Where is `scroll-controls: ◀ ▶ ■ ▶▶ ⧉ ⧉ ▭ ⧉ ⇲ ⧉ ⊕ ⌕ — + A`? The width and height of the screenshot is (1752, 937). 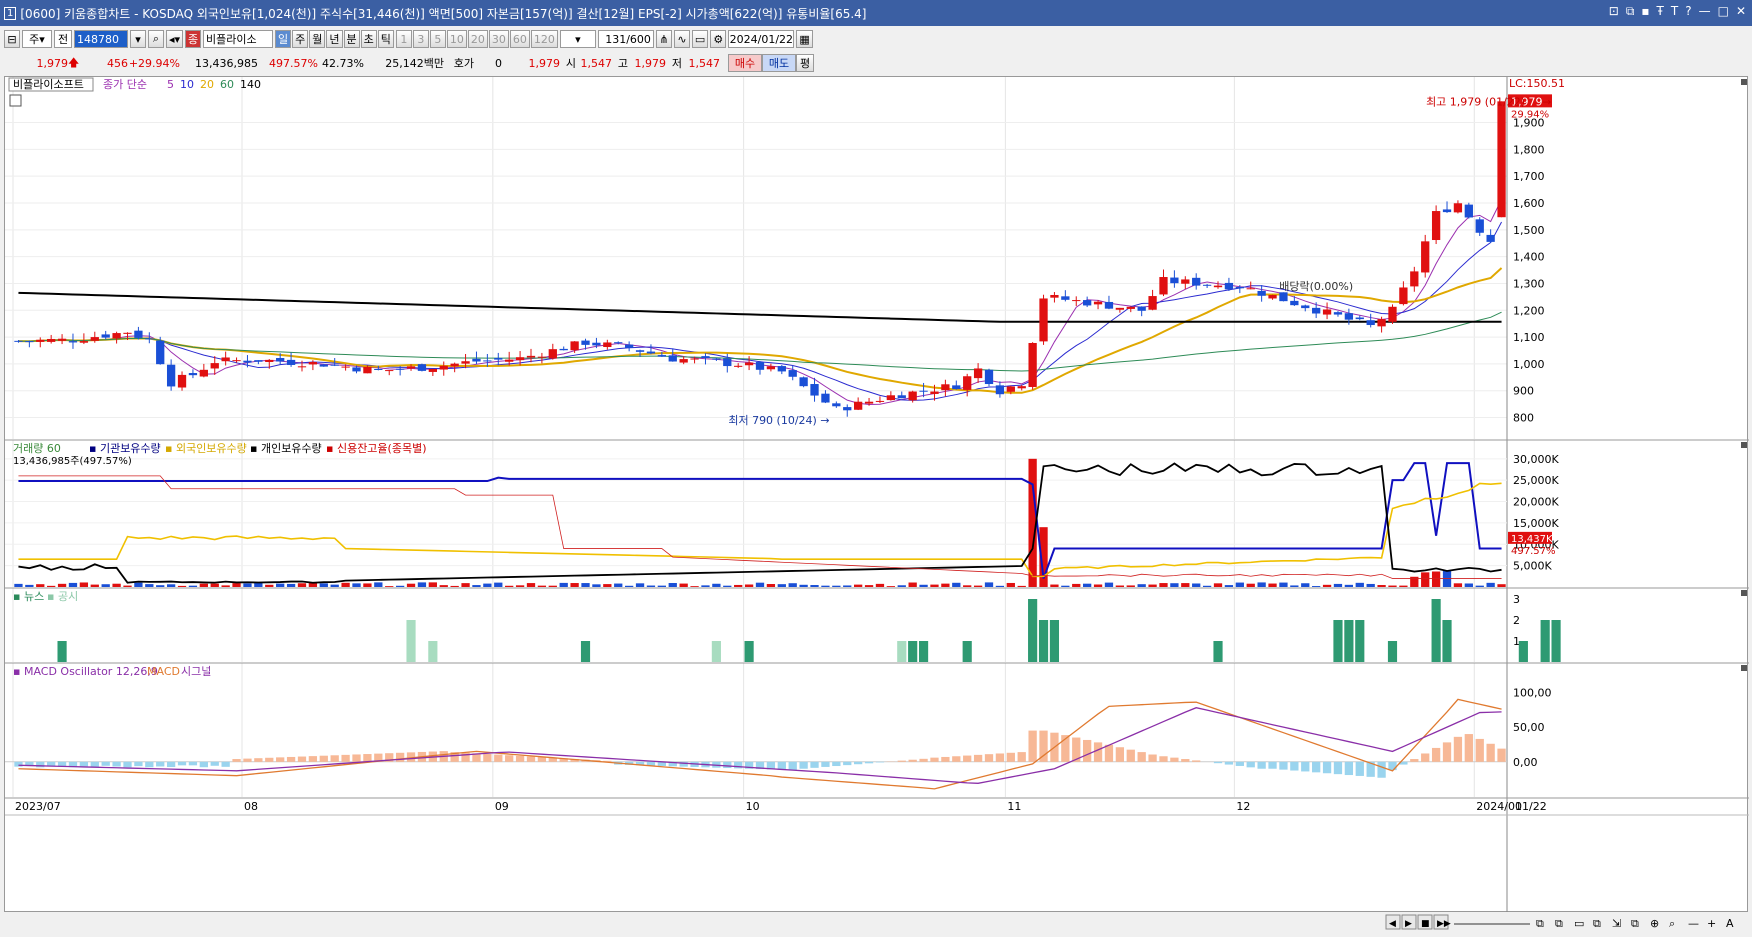 scroll-controls: ◀ ▶ ■ ▶▶ ⧉ ⧉ ▭ ⧉ ⇲ ⧉ ⊕ ⌕ — + A is located at coordinates (876, 923).